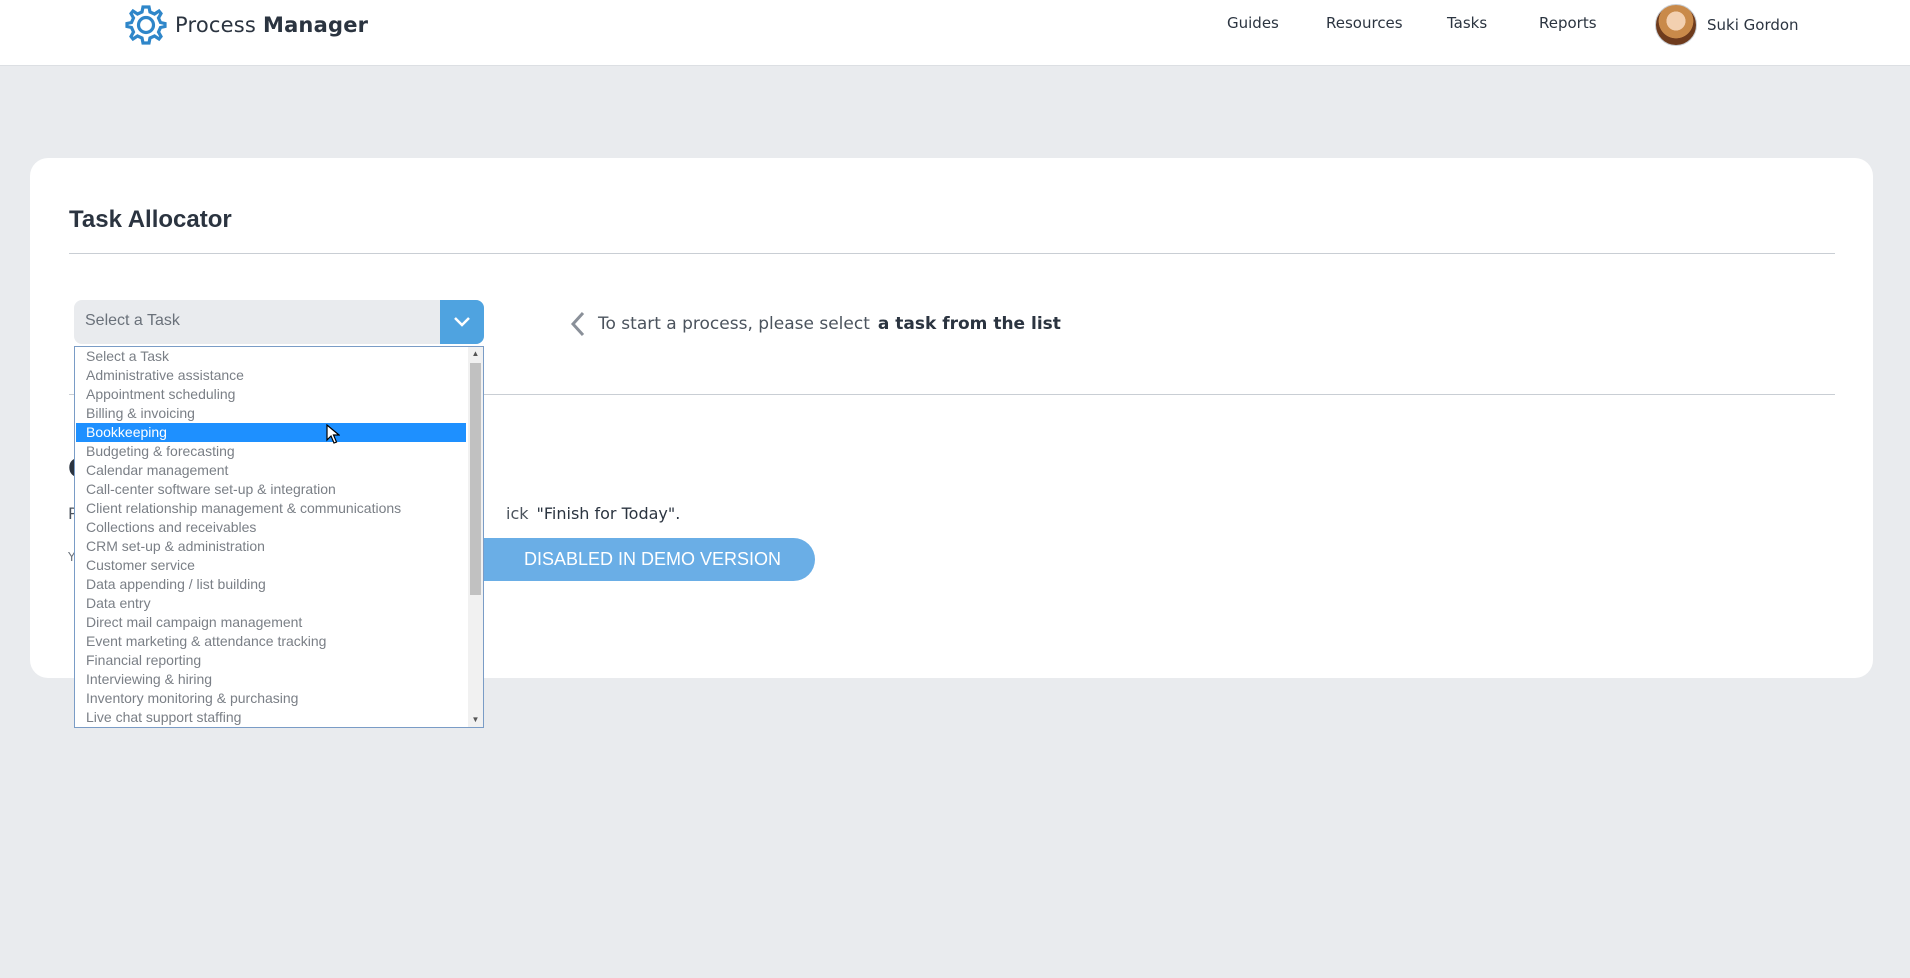  What do you see at coordinates (150, 219) in the screenshot?
I see `page-title: Task Allocator` at bounding box center [150, 219].